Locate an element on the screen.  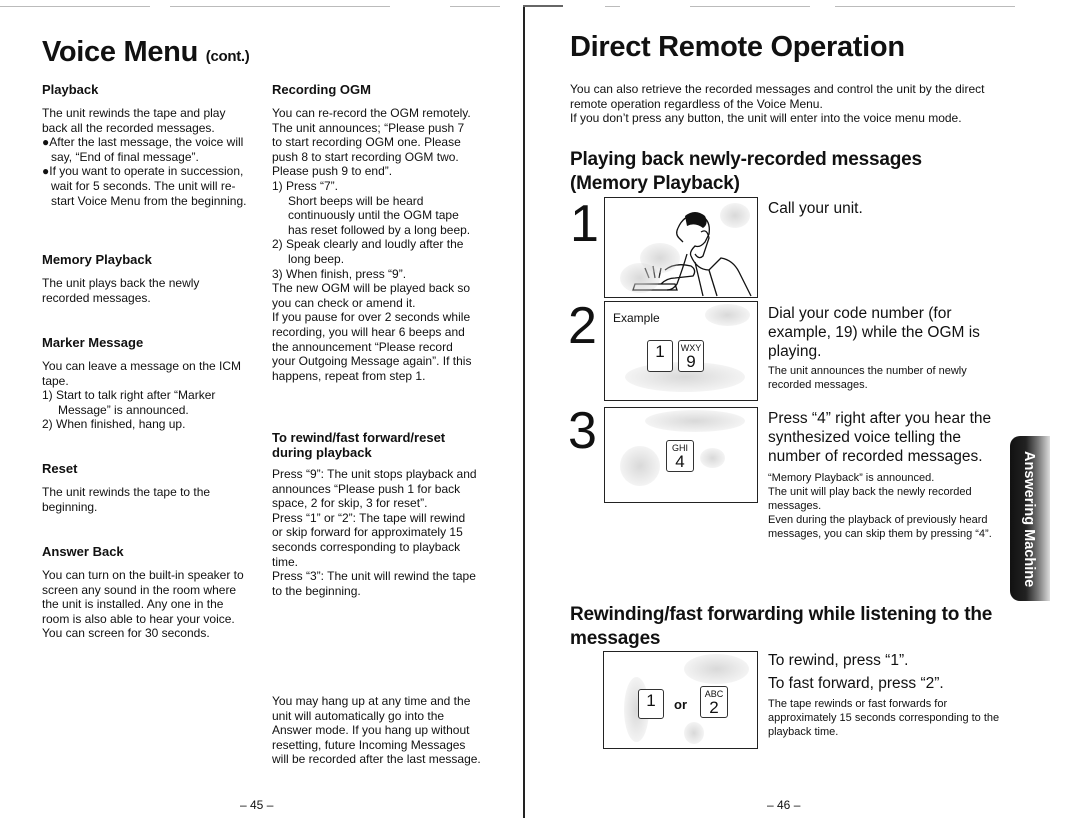
illustration-rewind-keys: 1 or ABC 2 is located at coordinates (680, 700).